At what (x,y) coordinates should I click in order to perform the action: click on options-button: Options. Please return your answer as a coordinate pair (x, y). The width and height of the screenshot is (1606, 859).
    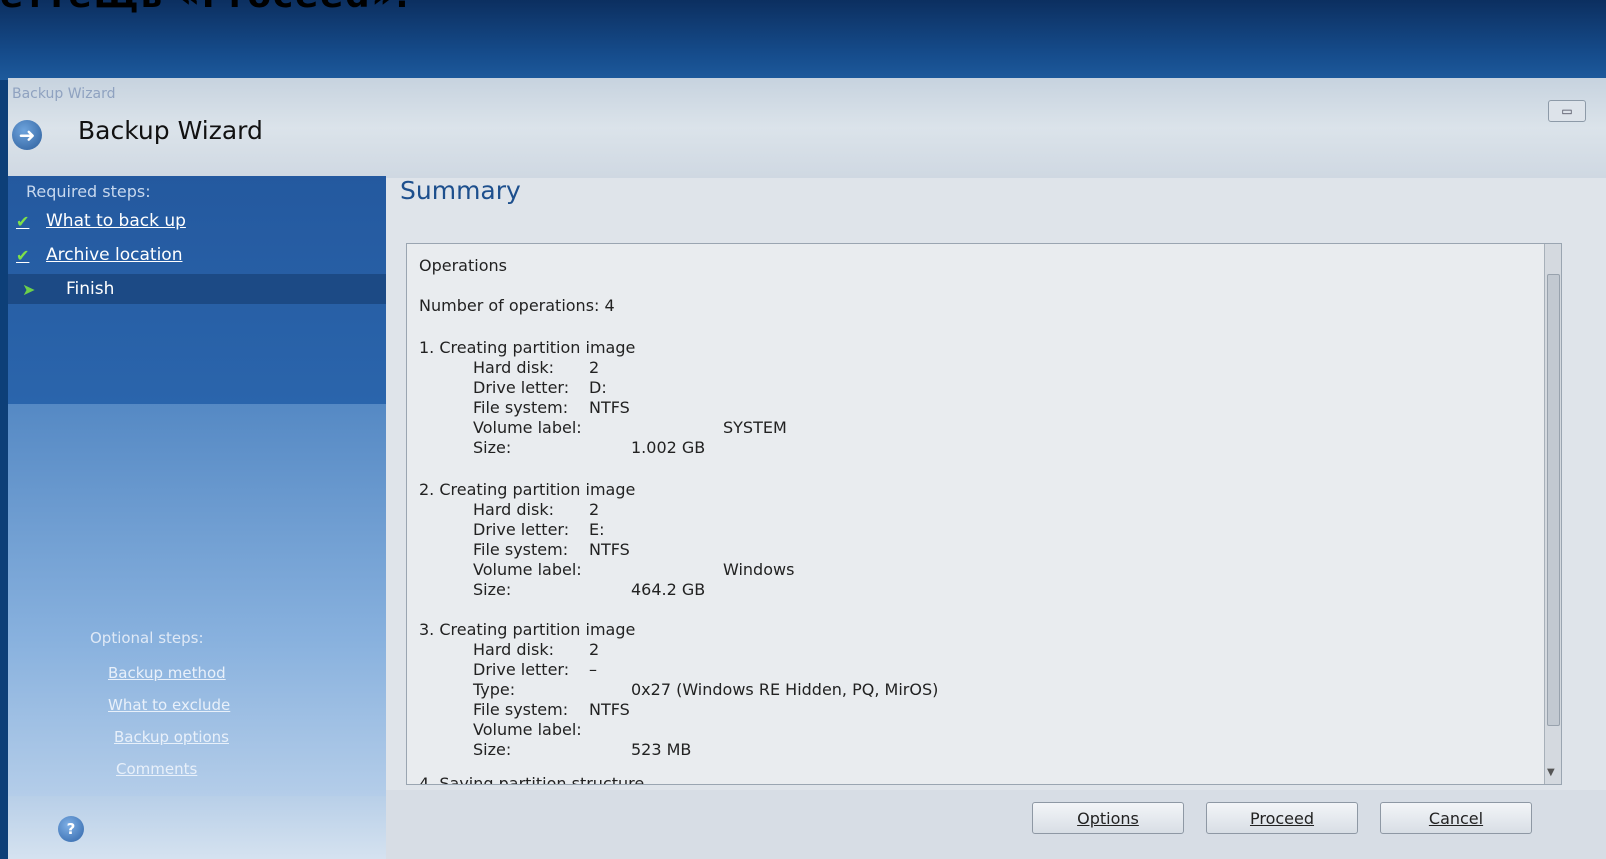
    Looking at the image, I should click on (1108, 818).